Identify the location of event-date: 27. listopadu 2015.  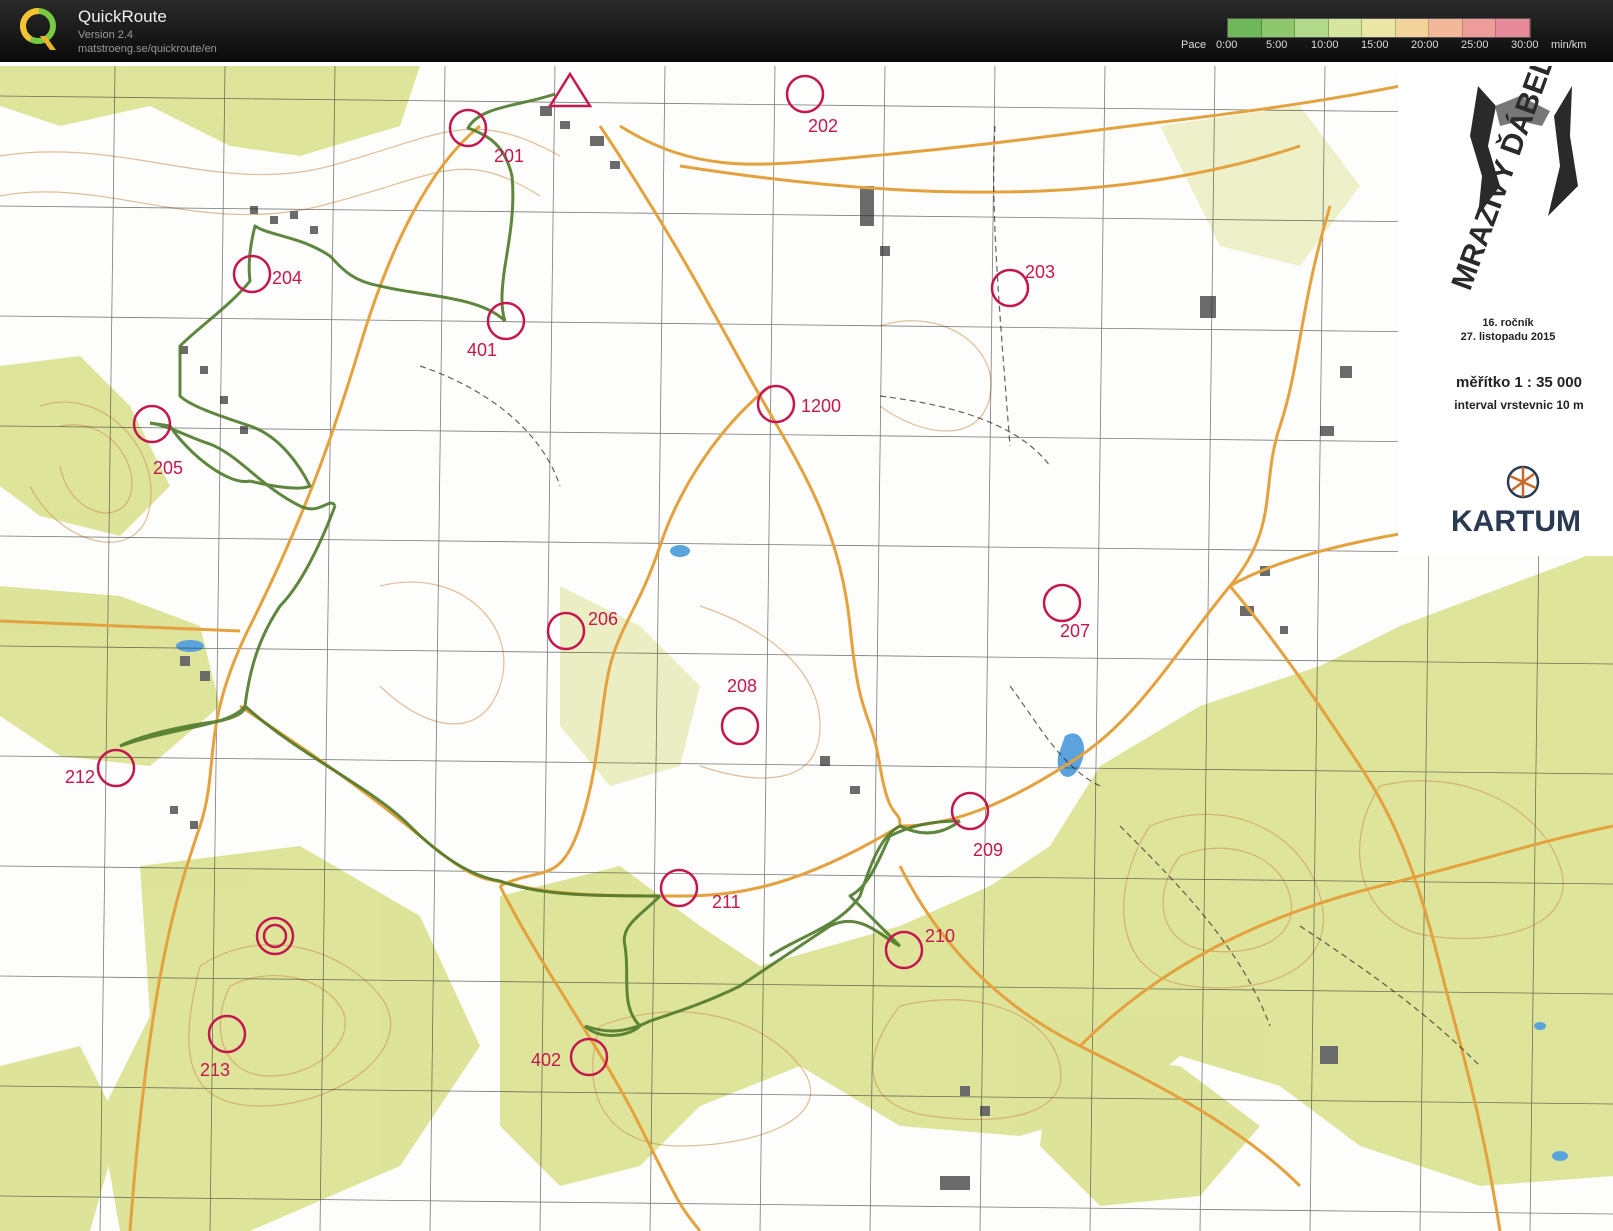
(1508, 337).